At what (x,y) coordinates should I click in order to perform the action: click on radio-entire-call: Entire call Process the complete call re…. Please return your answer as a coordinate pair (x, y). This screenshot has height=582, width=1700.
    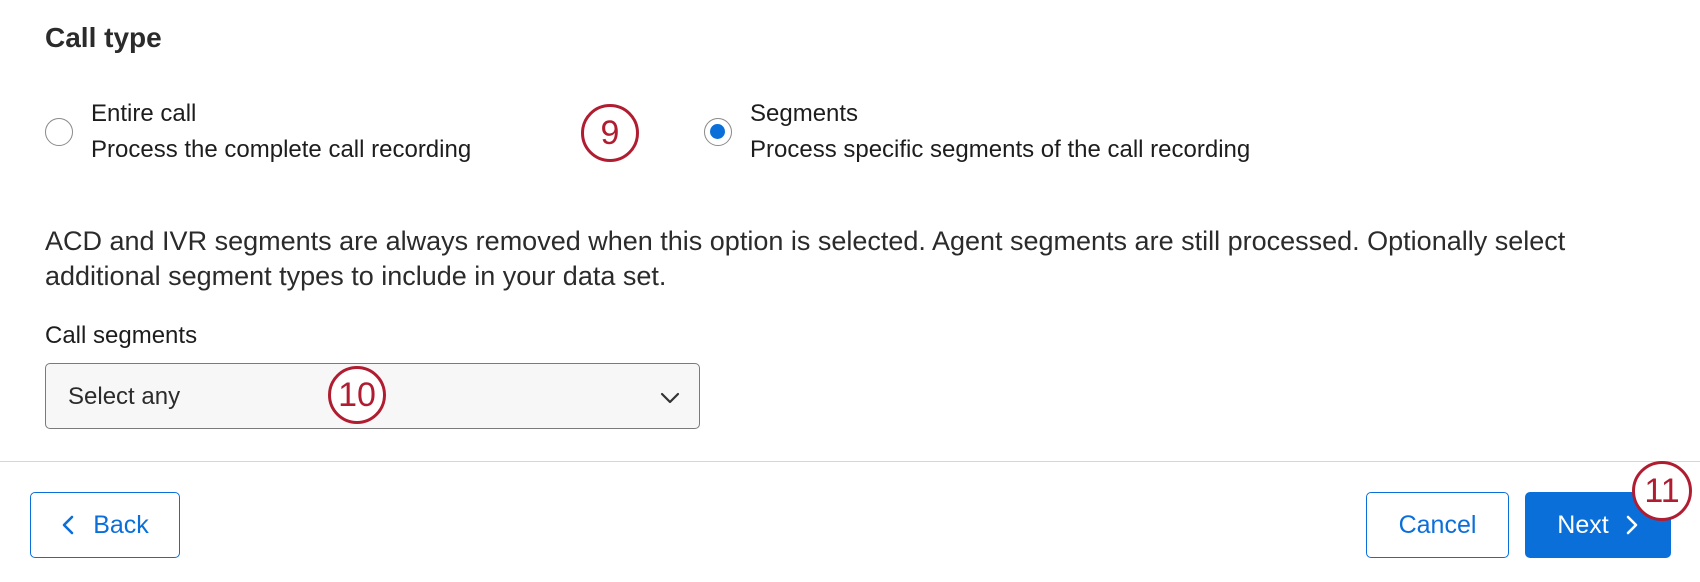
    Looking at the image, I should click on (258, 132).